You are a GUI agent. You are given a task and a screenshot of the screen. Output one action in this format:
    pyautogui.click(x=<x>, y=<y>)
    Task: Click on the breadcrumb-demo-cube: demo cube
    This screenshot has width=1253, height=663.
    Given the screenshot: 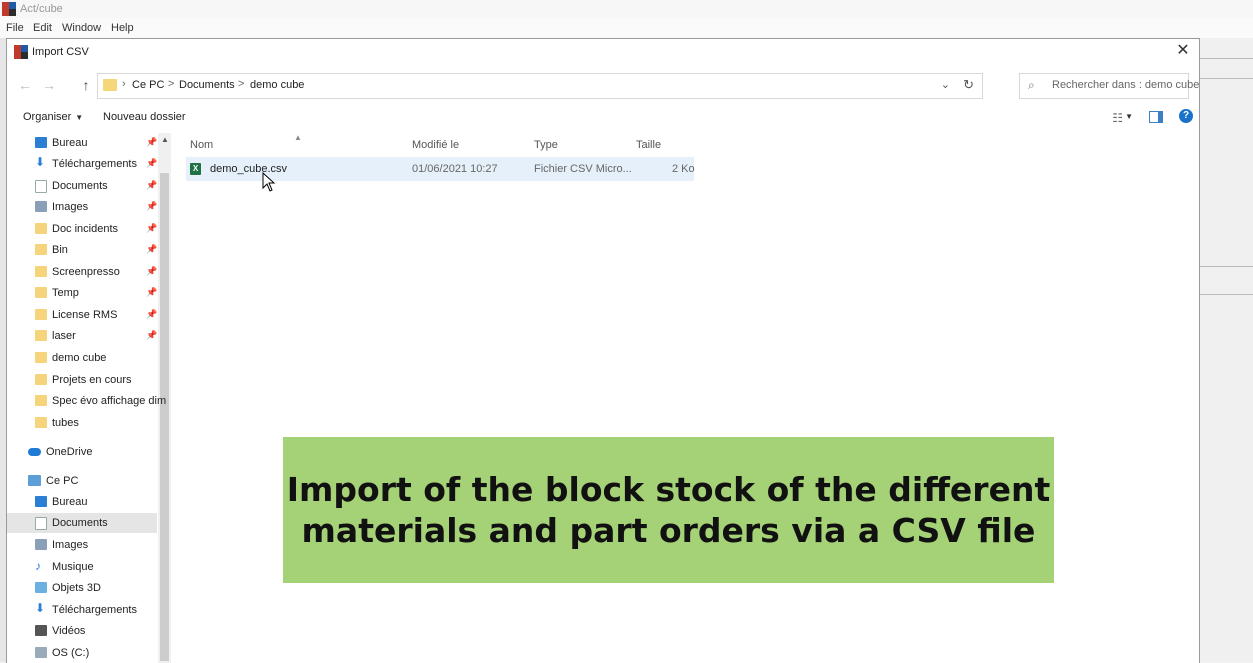 What is the action you would take?
    pyautogui.click(x=277, y=85)
    